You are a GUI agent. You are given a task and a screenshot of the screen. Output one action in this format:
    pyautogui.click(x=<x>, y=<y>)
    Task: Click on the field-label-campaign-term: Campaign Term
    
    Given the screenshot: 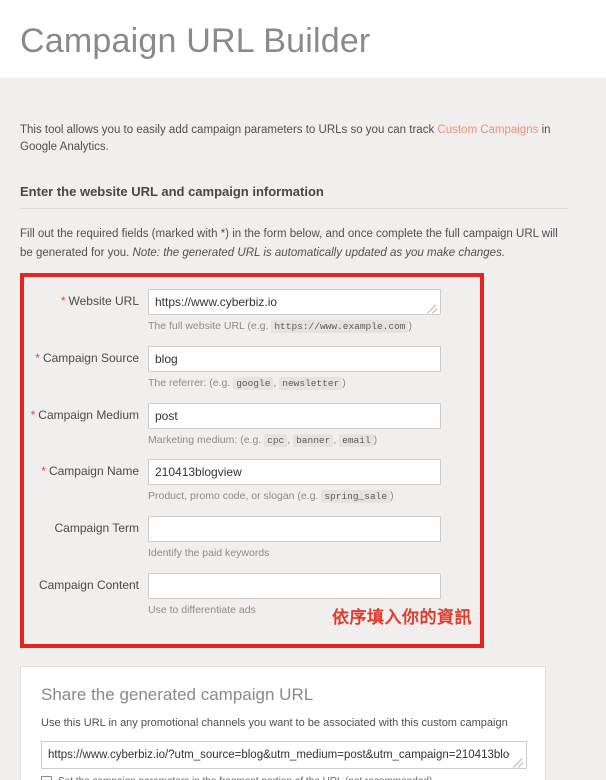 What is the action you would take?
    pyautogui.click(x=86, y=525)
    